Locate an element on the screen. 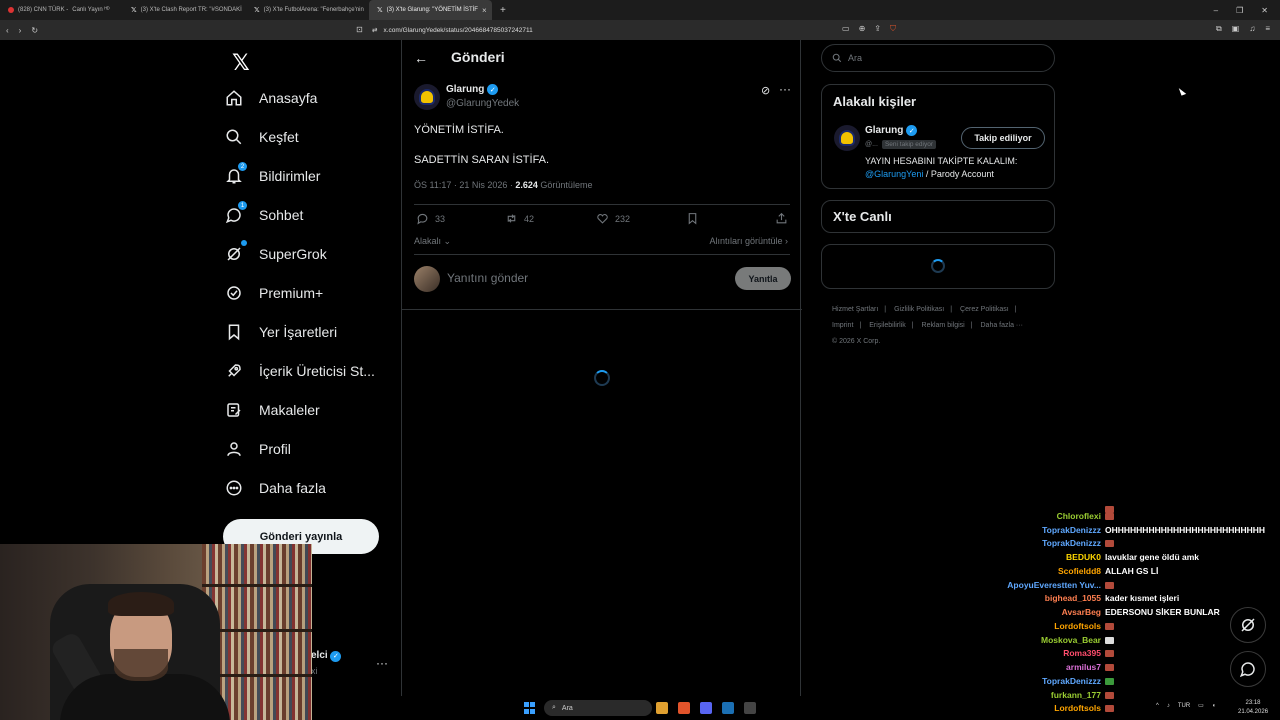 The image size is (1280, 720). browser-tab-glarung: 𝕏 (3) X'te Glarung: "YÖNETİM İSTİF × is located at coordinates (430, 10).